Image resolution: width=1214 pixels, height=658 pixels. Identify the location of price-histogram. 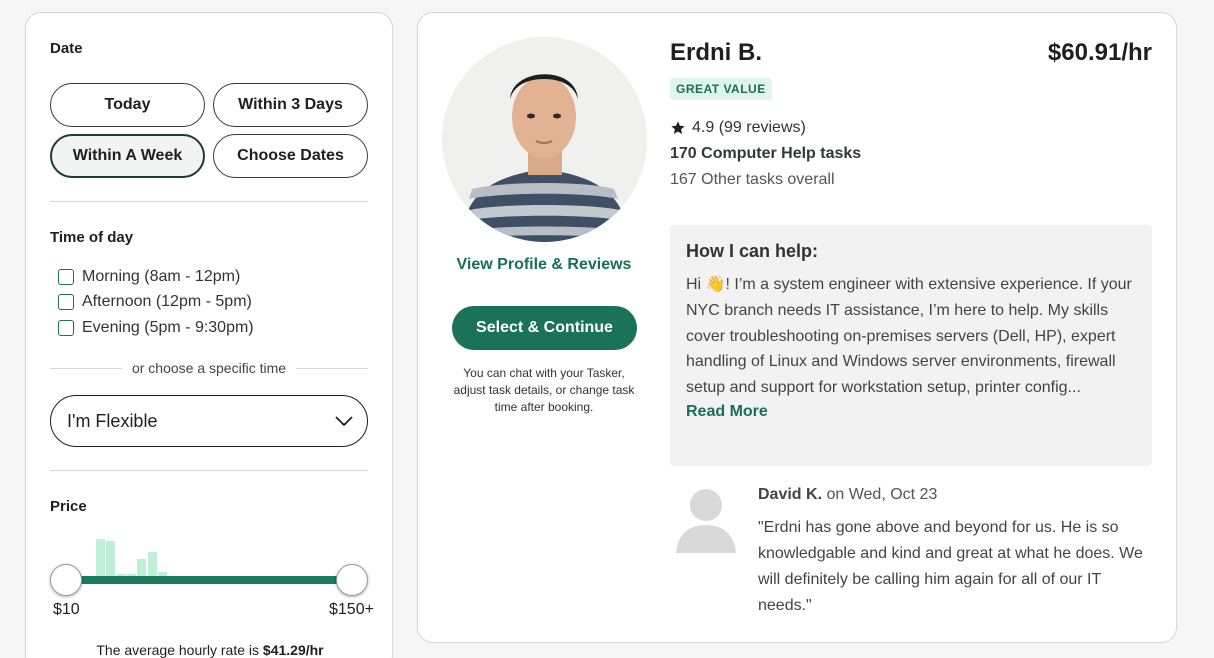
(141, 557).